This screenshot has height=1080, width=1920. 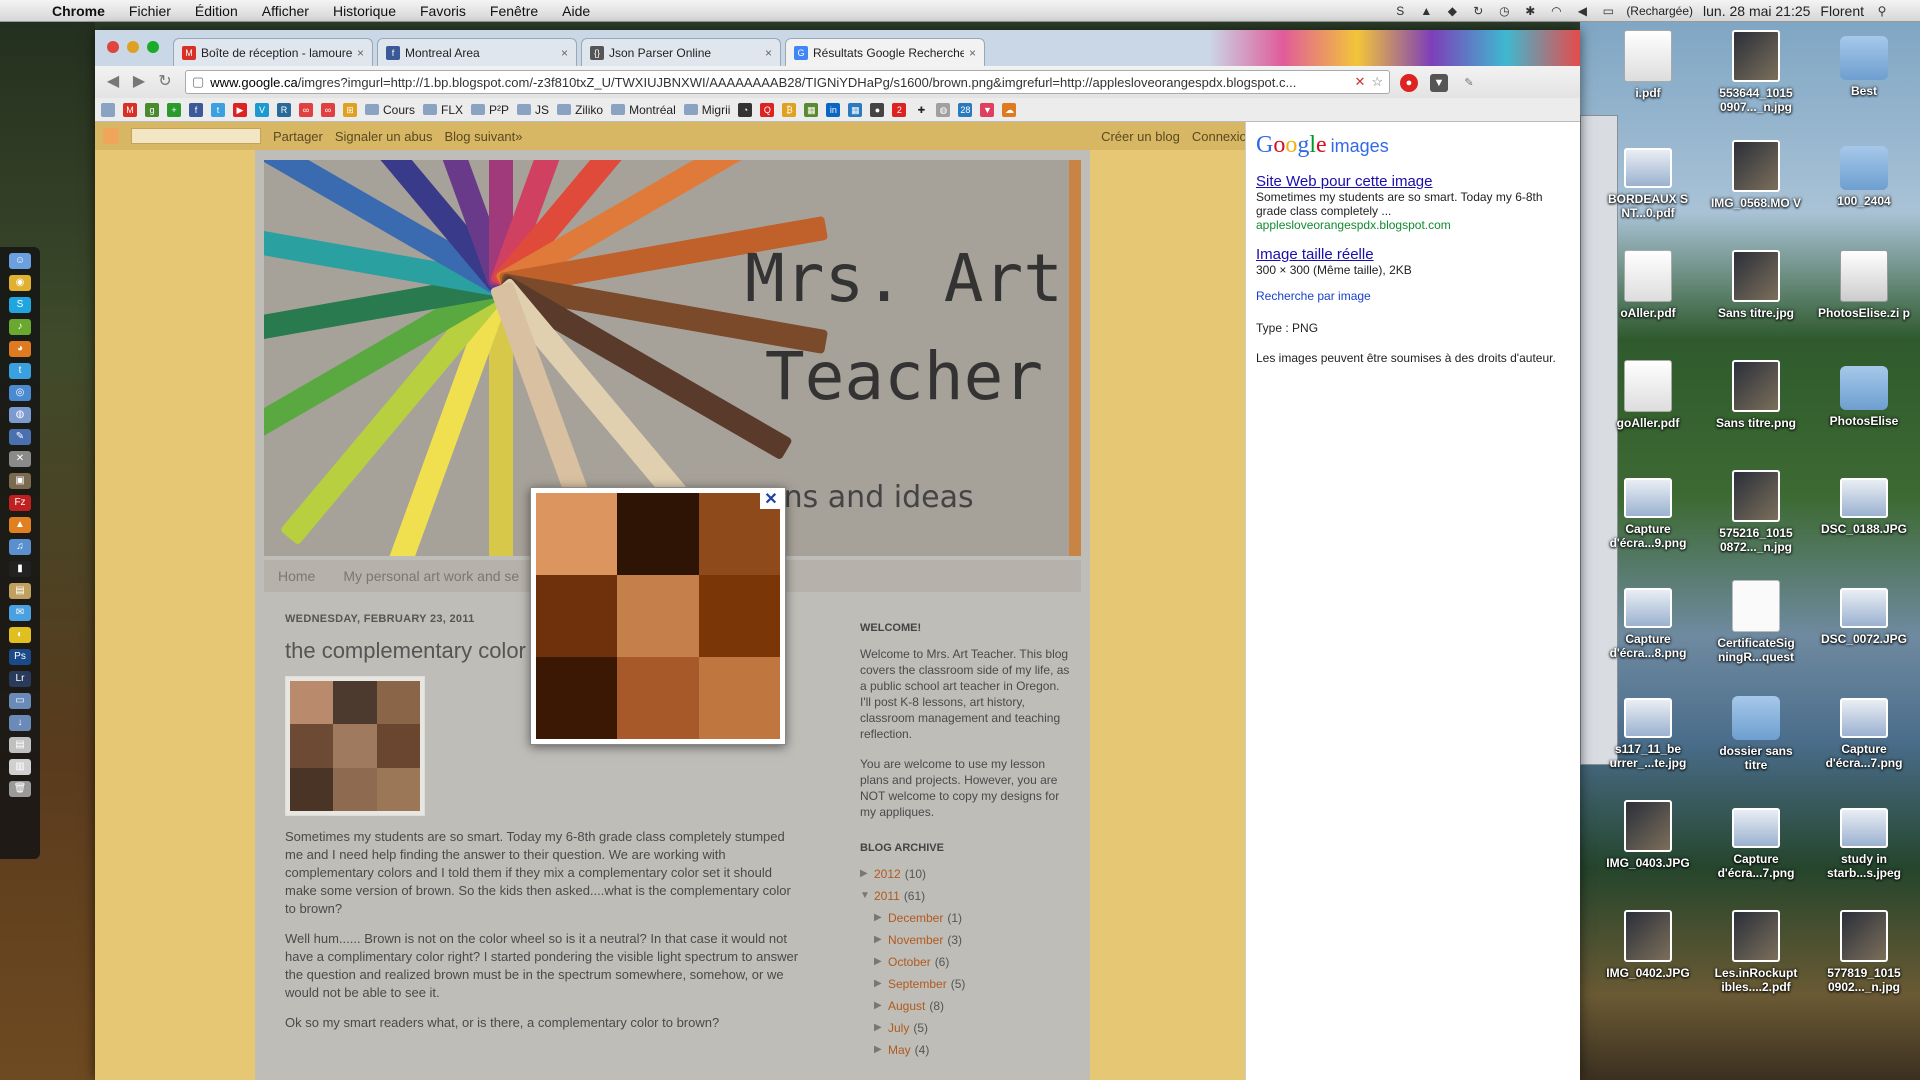 I want to click on stack-icon: ▥, so click(x=20, y=767).